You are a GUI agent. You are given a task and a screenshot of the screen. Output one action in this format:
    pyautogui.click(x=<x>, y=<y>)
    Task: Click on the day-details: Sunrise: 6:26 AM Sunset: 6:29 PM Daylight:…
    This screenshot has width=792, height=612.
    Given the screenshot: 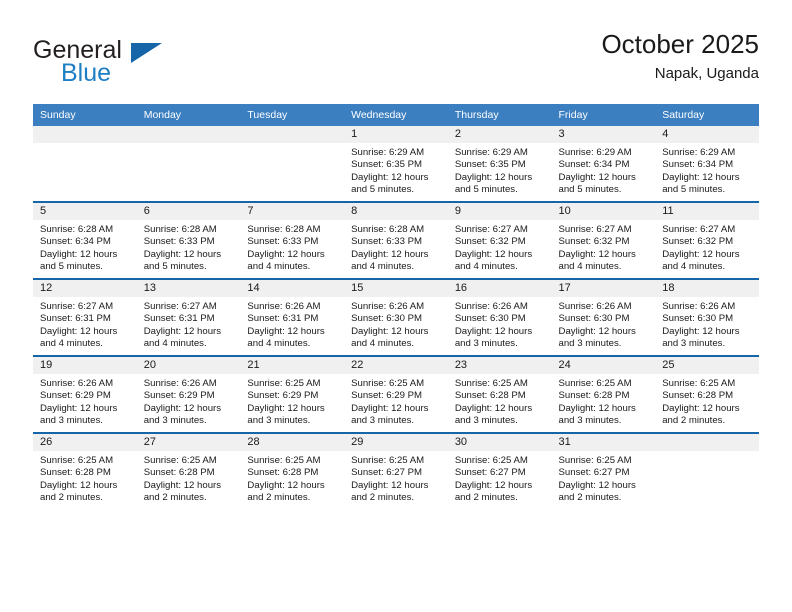 What is the action you would take?
    pyautogui.click(x=189, y=401)
    